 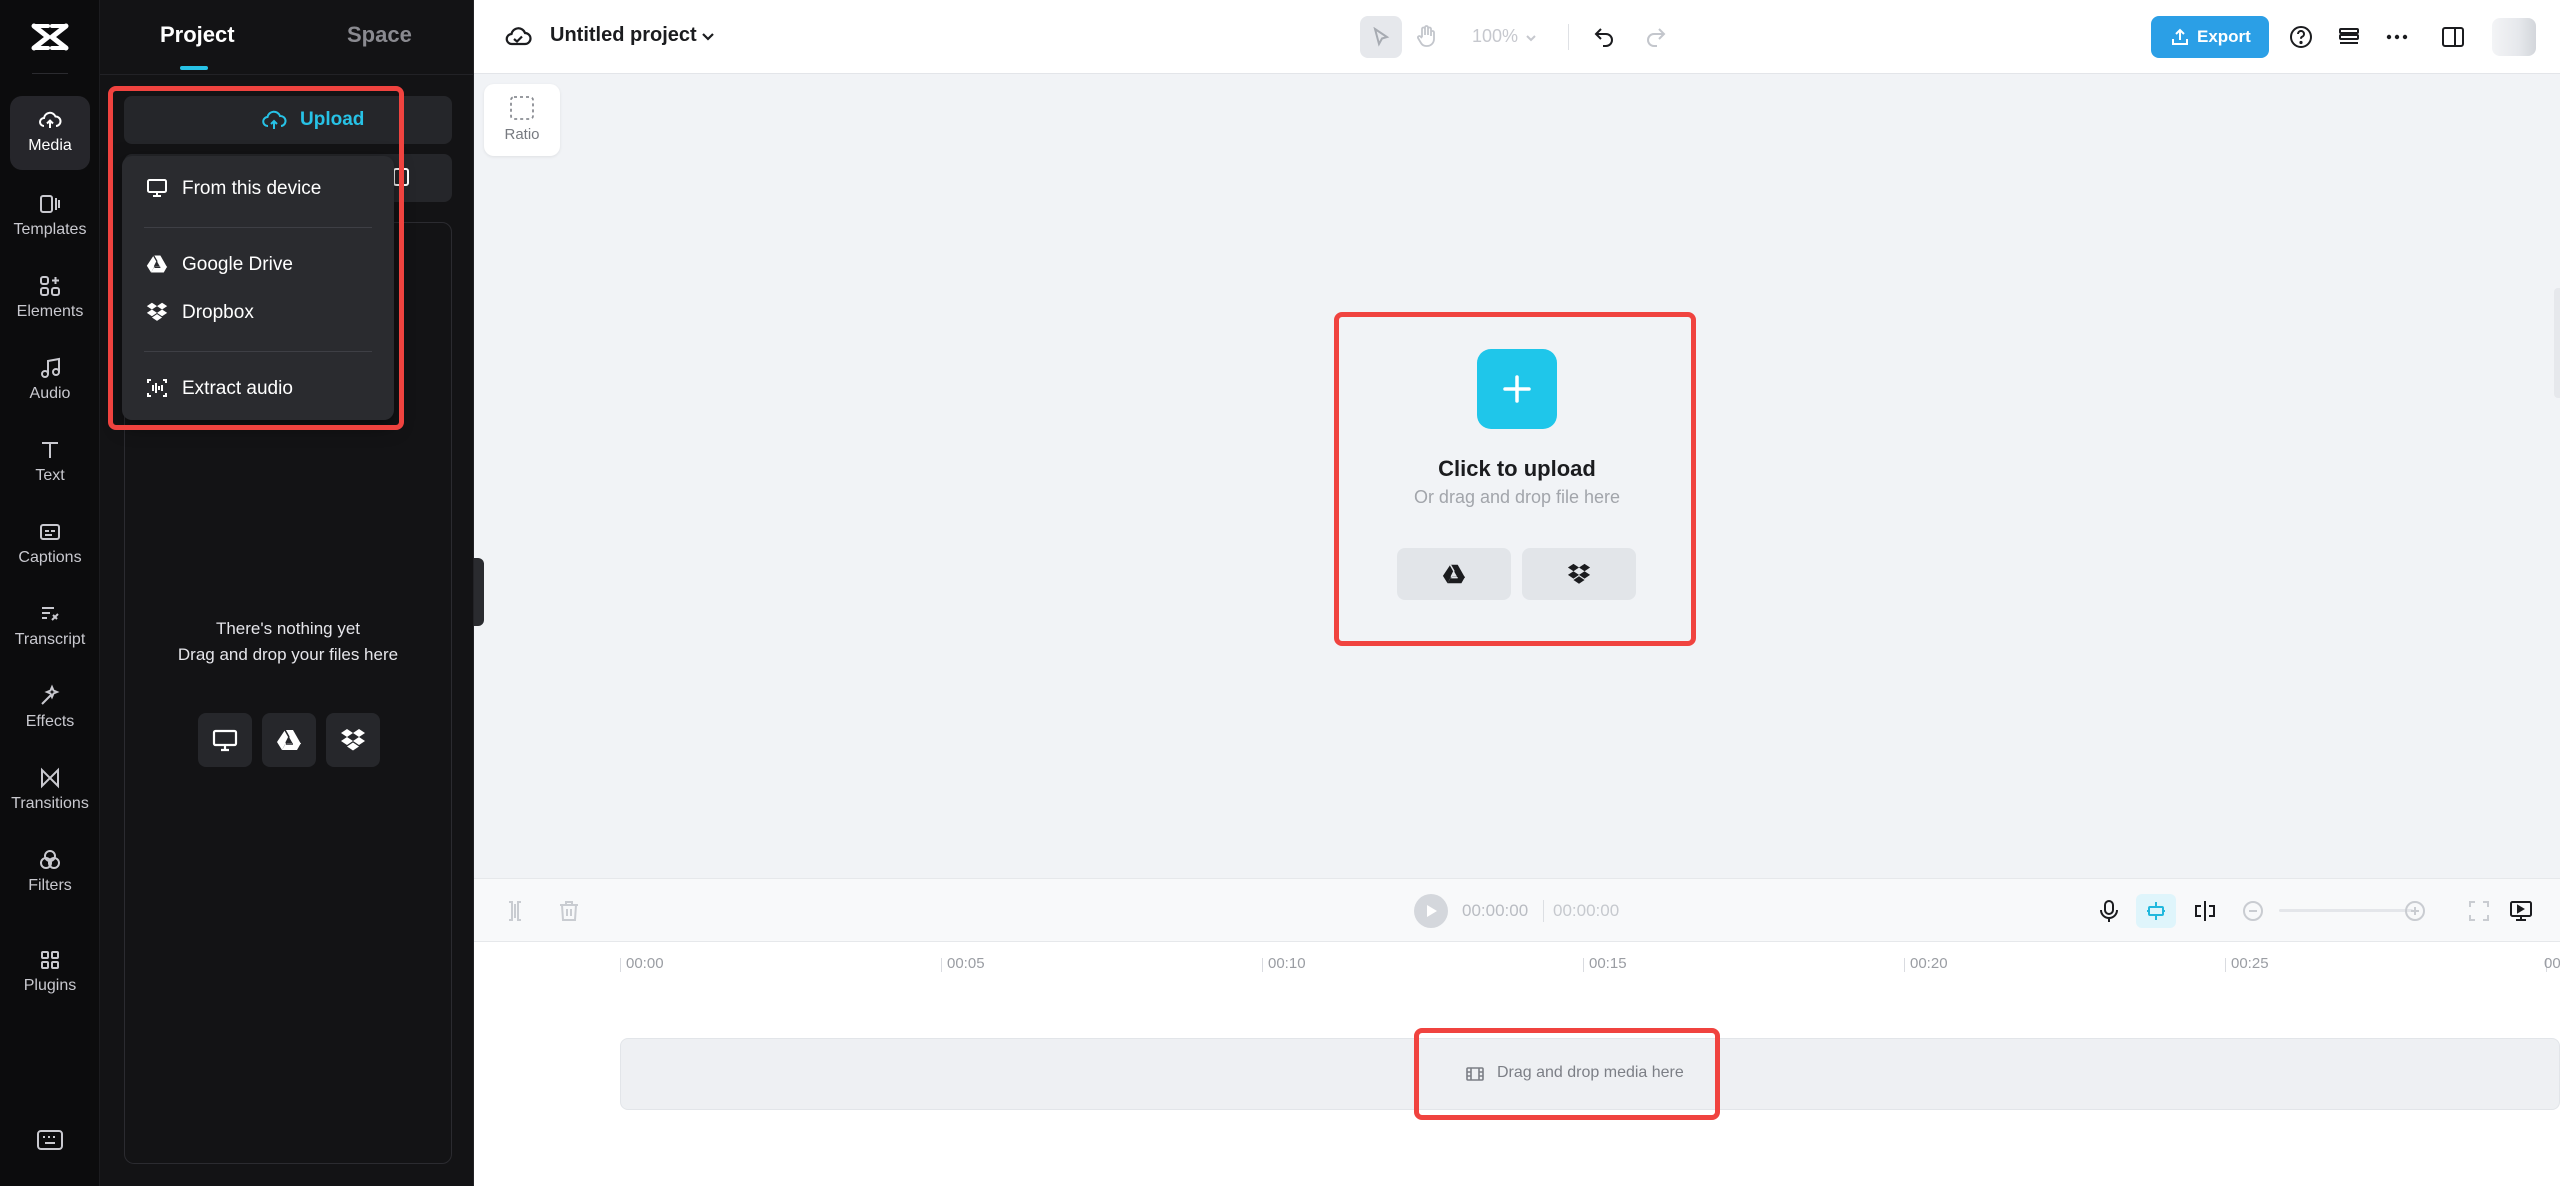 I want to click on sidebar-item-media: Media, so click(x=50, y=133).